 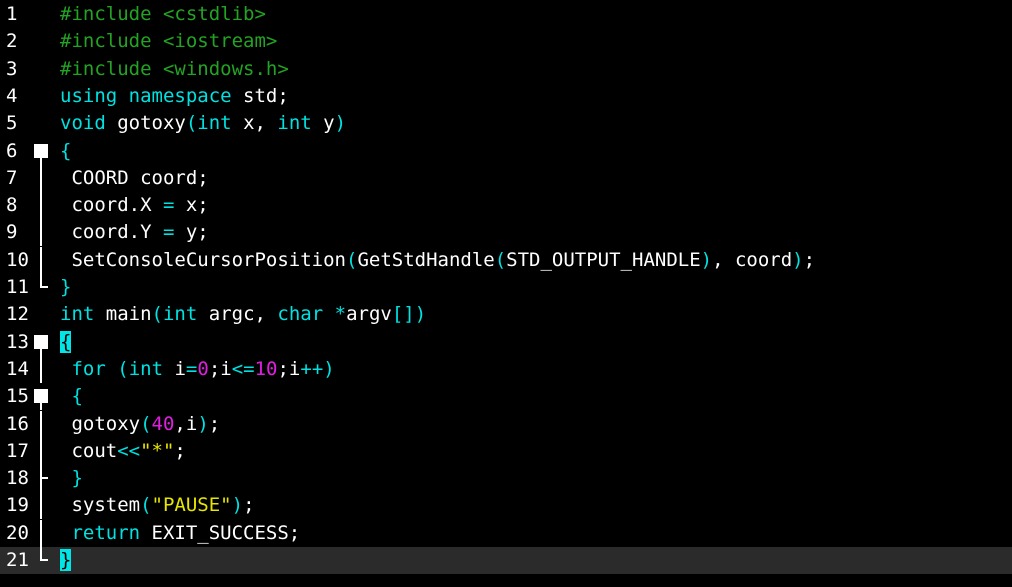 I want to click on code-line: 14 for (int i=0;i<=10;i++), so click(x=506, y=369).